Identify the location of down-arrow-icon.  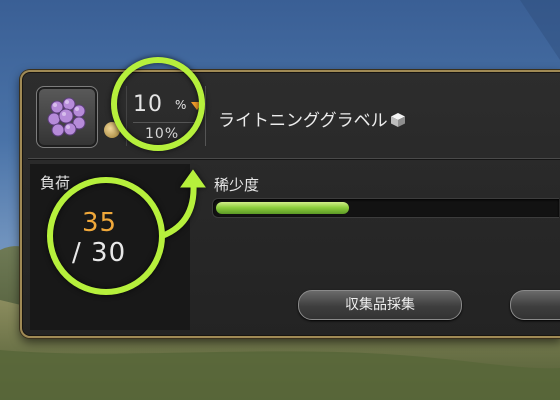
(197, 106).